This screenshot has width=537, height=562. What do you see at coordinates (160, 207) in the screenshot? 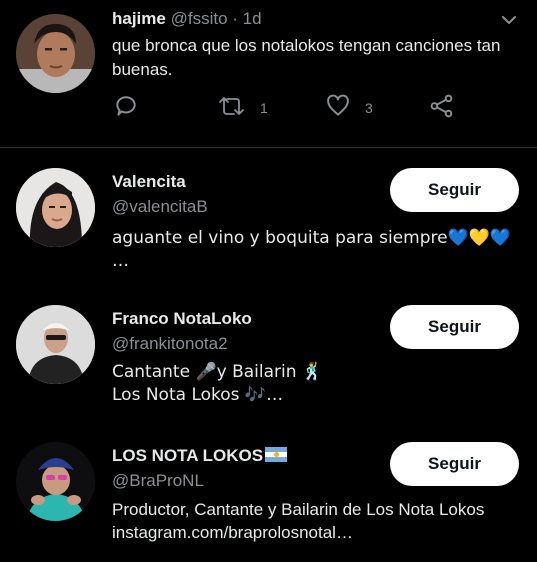
I see `user-handle: @valencitaB` at bounding box center [160, 207].